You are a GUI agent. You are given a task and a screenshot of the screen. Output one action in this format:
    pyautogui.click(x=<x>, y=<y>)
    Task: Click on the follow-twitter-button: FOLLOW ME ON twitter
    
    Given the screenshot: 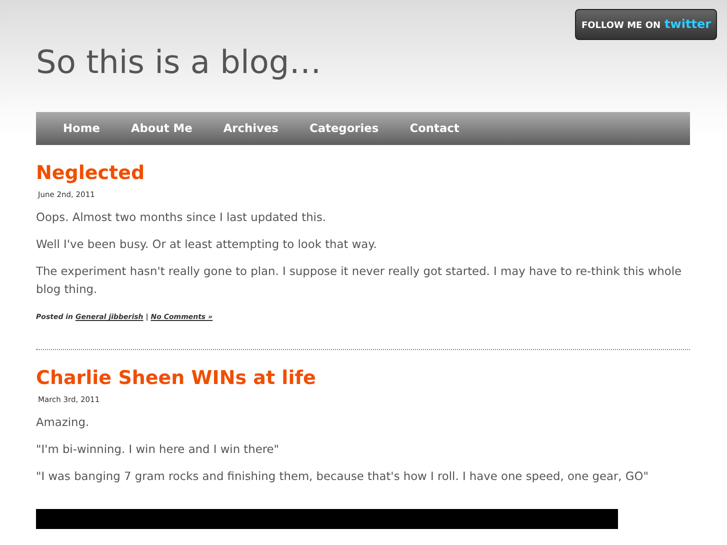 What is the action you would take?
    pyautogui.click(x=646, y=24)
    